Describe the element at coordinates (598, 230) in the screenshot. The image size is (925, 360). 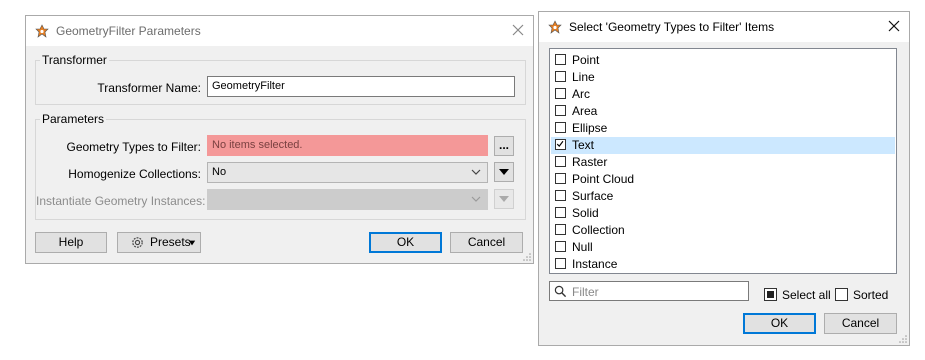
I see `list-item-label: Collection` at that location.